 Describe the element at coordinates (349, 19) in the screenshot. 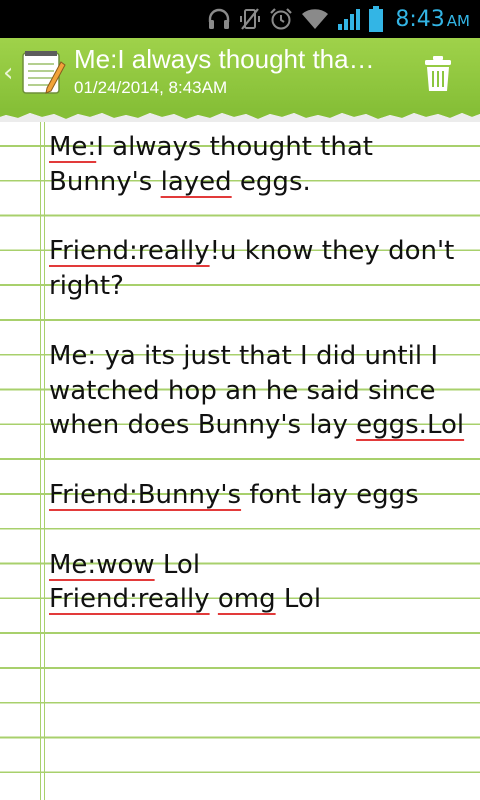

I see `signal-icon` at that location.